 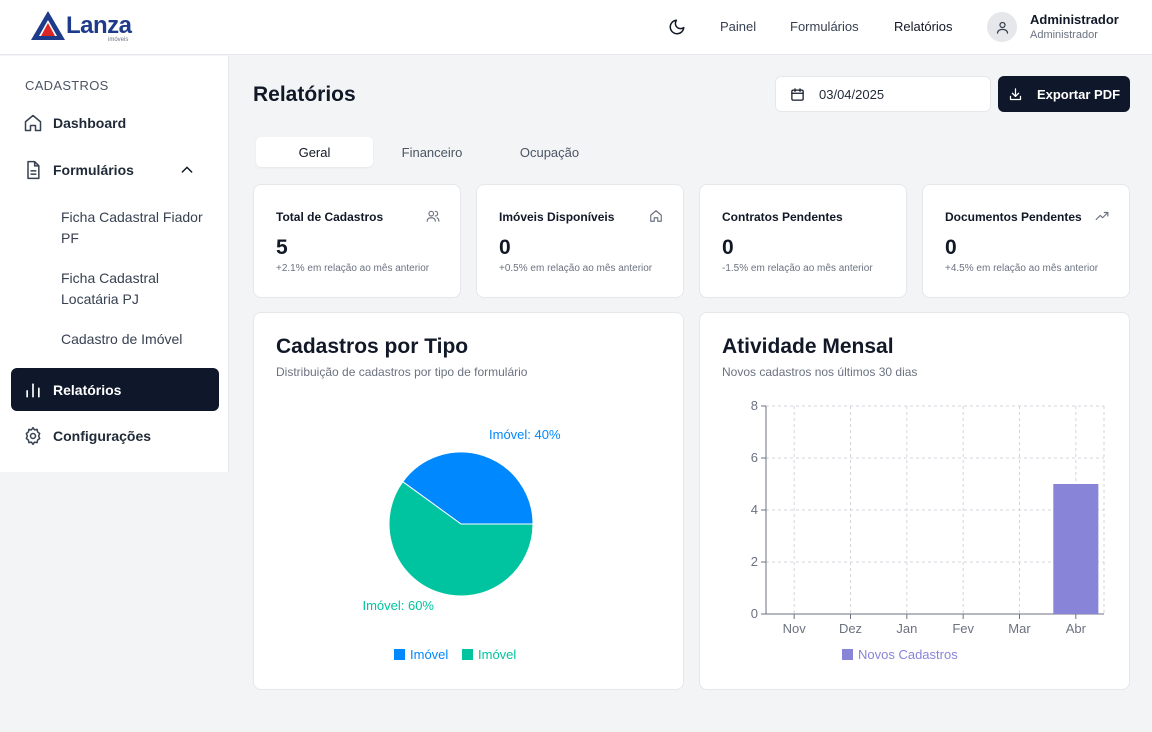 I want to click on user-icon, so click(x=1002, y=27).